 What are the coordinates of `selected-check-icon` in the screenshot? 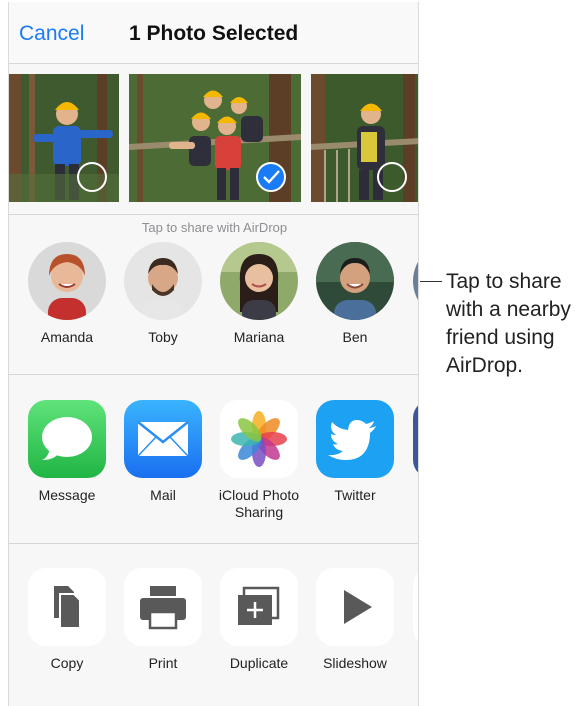 It's located at (271, 177).